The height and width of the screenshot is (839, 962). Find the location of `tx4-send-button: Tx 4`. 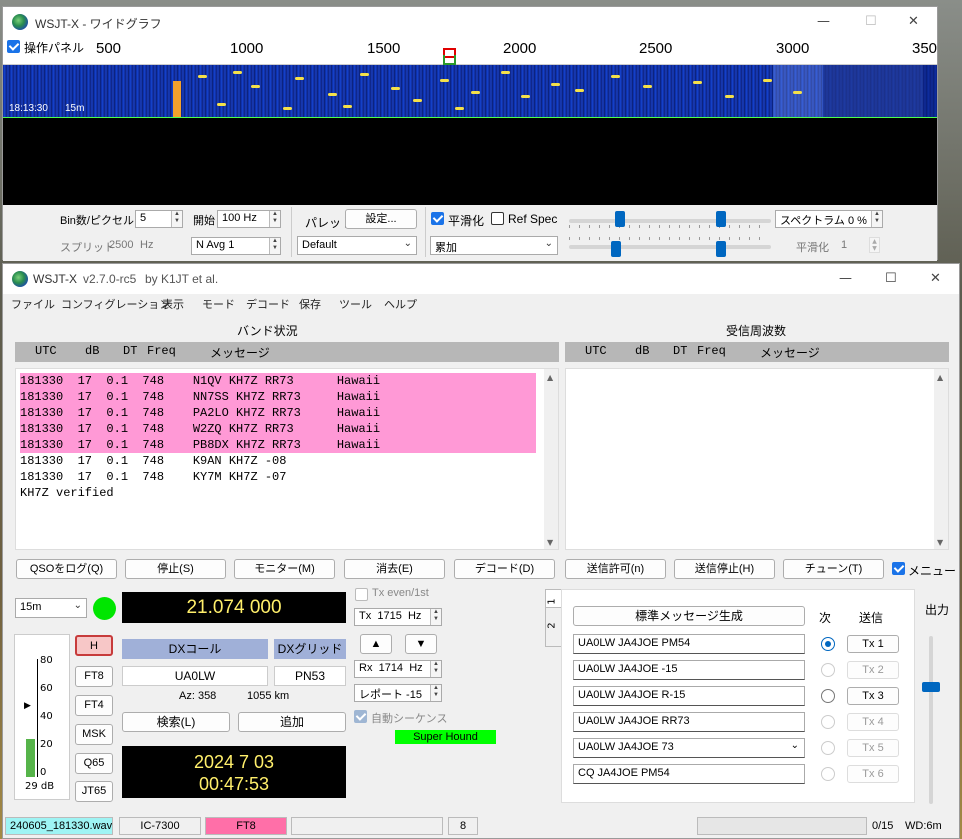

tx4-send-button: Tx 4 is located at coordinates (873, 722).